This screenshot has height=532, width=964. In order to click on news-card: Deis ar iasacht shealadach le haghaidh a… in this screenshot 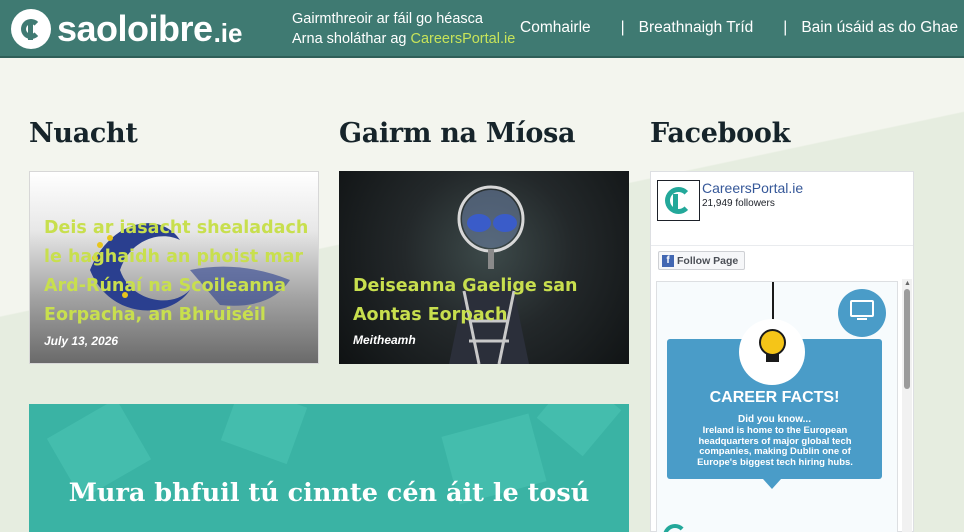, I will do `click(174, 267)`.